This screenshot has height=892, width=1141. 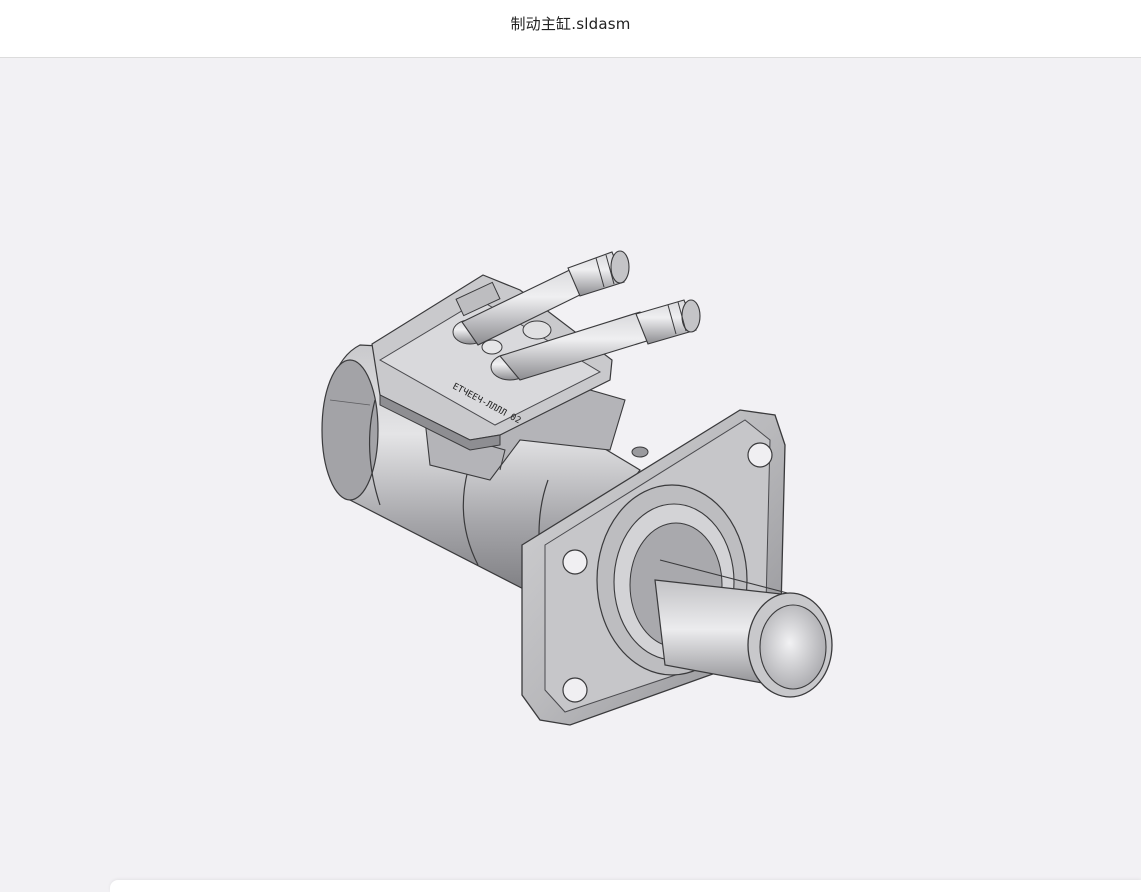 I want to click on document-title: 制动主缸.sldasm, so click(x=570, y=24).